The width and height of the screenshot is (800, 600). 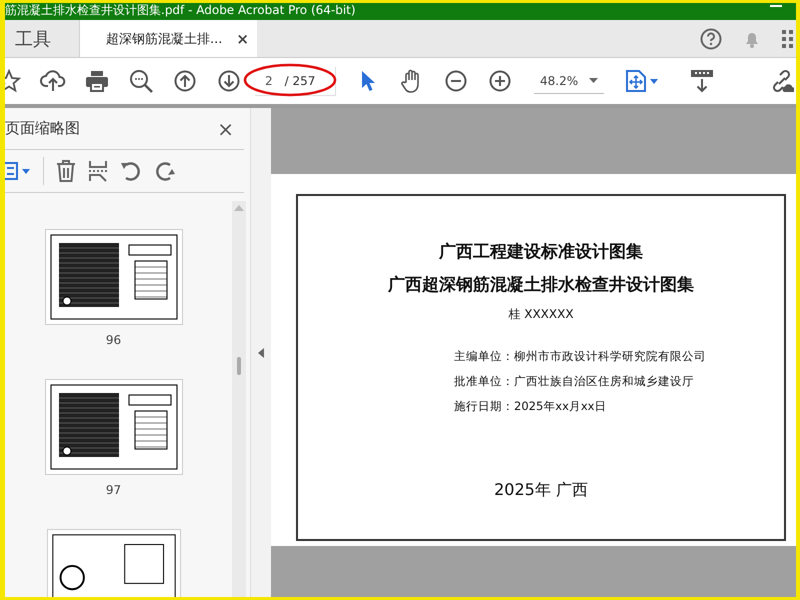 What do you see at coordinates (242, 39) in the screenshot?
I see `close-tab-button: ×` at bounding box center [242, 39].